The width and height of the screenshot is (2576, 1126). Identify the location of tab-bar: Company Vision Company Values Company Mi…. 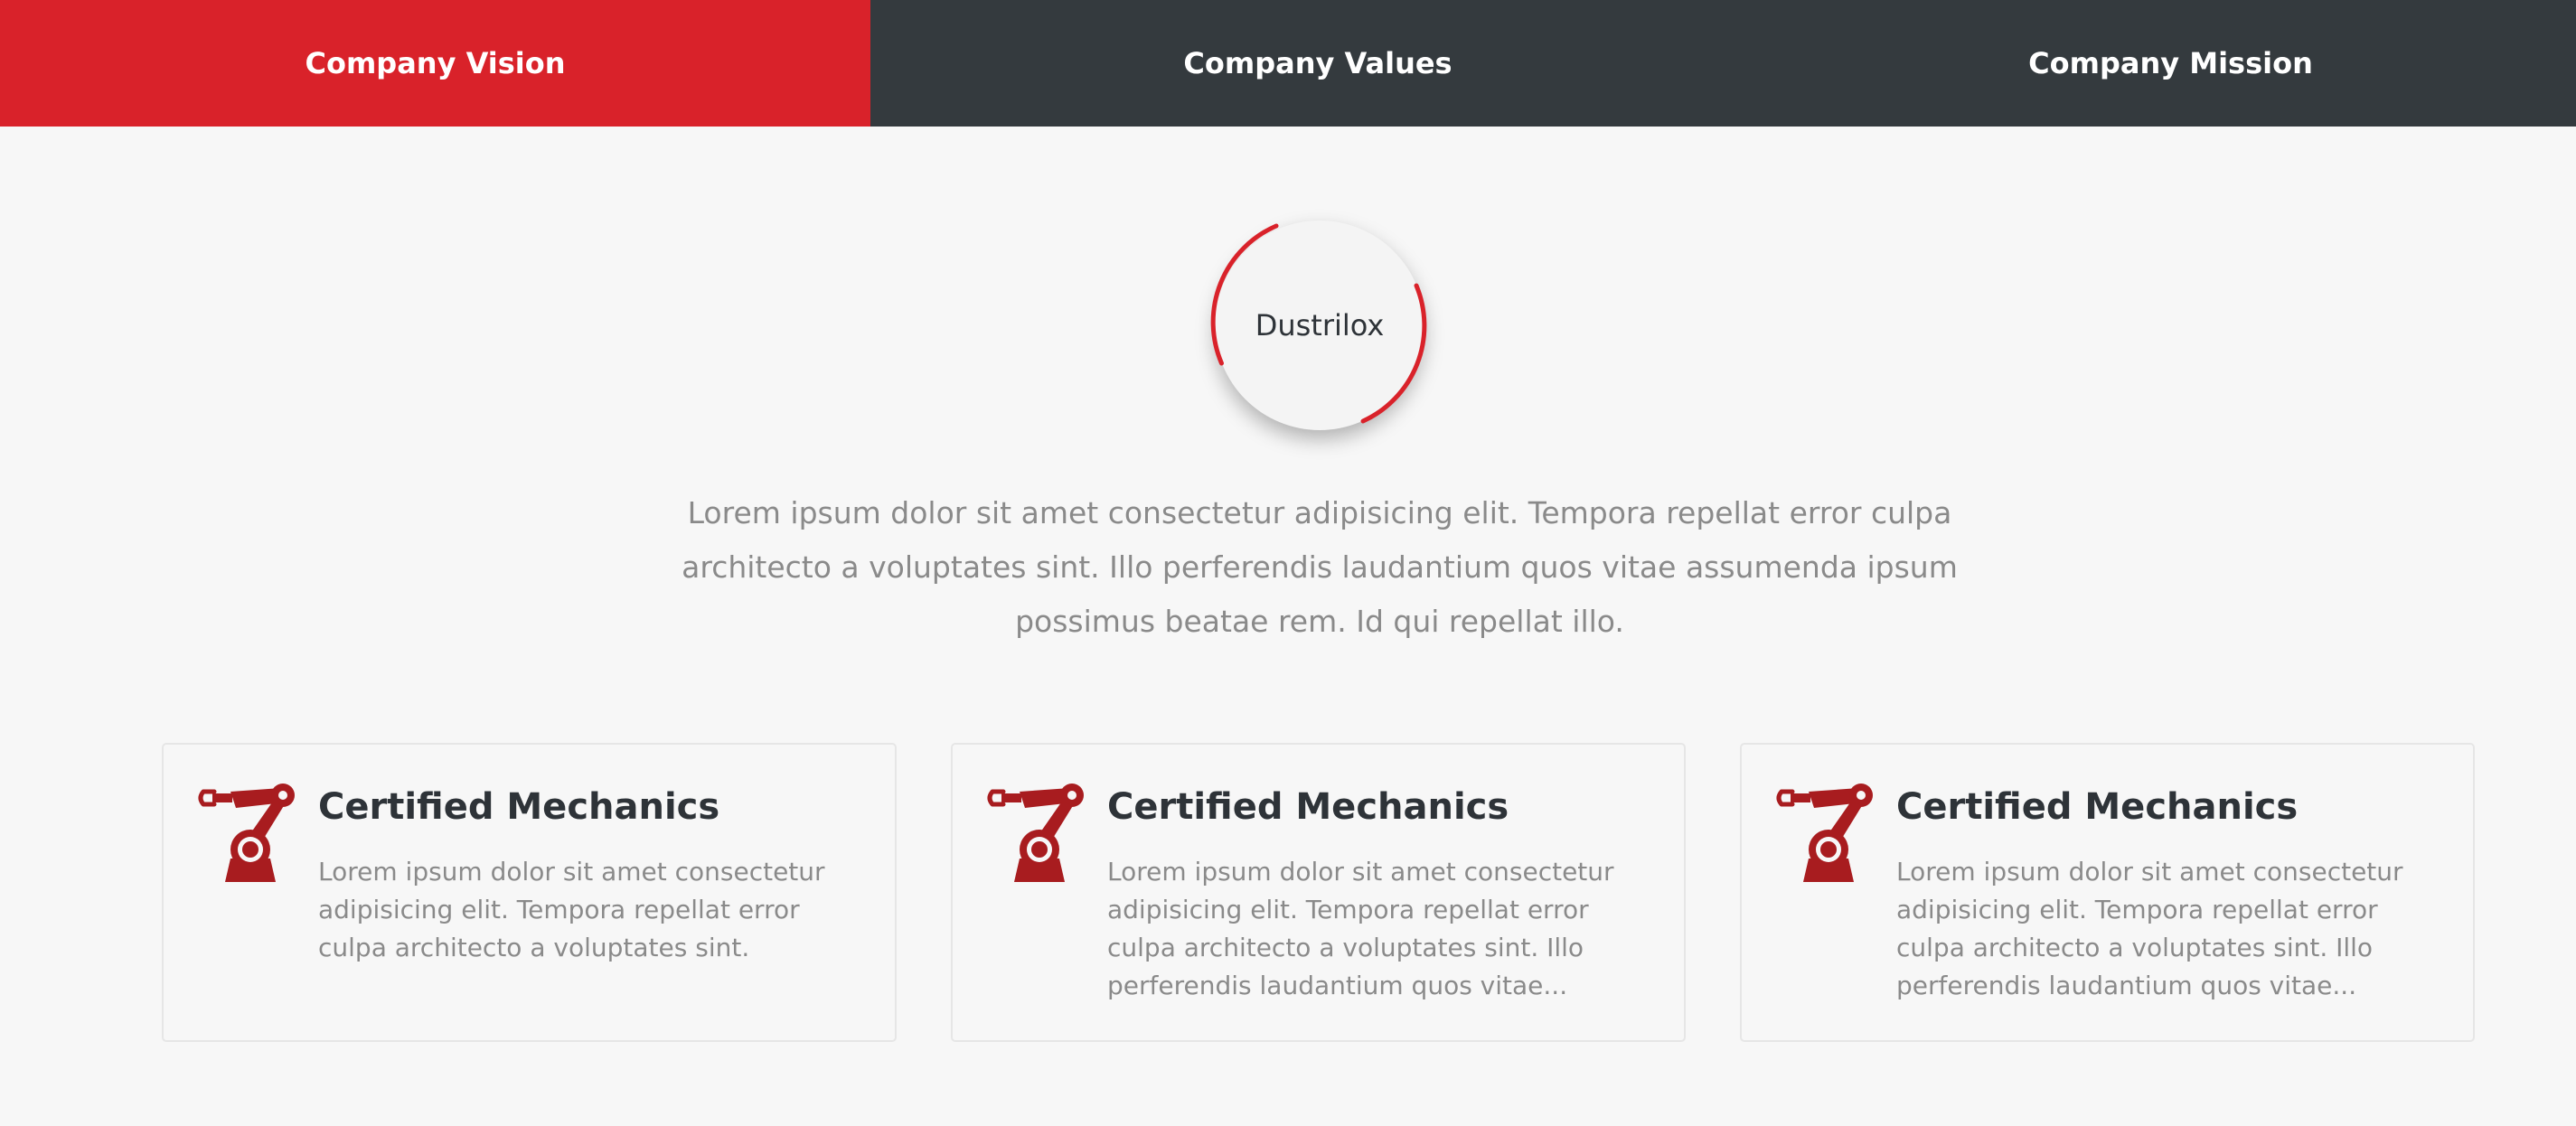
(1288, 64).